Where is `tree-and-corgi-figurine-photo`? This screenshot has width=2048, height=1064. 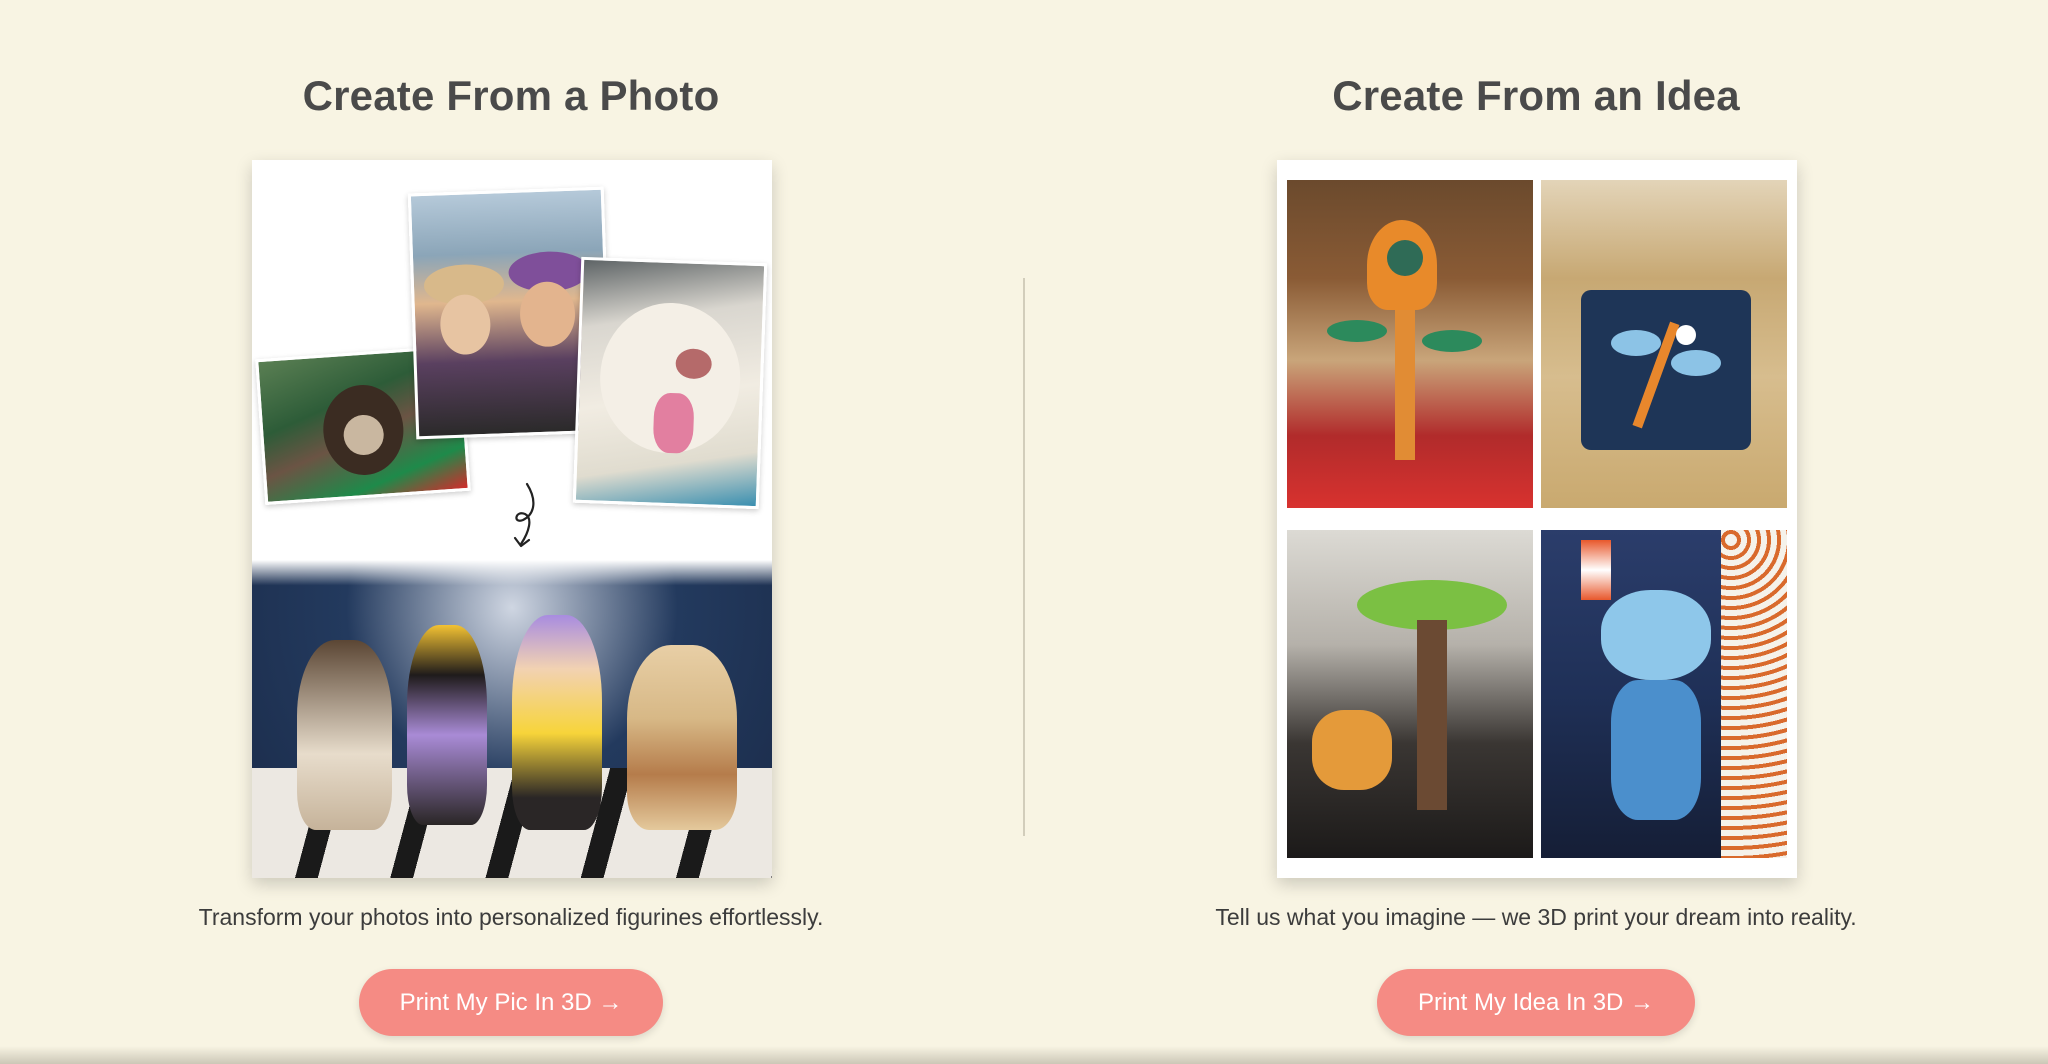
tree-and-corgi-figurine-photo is located at coordinates (1410, 694).